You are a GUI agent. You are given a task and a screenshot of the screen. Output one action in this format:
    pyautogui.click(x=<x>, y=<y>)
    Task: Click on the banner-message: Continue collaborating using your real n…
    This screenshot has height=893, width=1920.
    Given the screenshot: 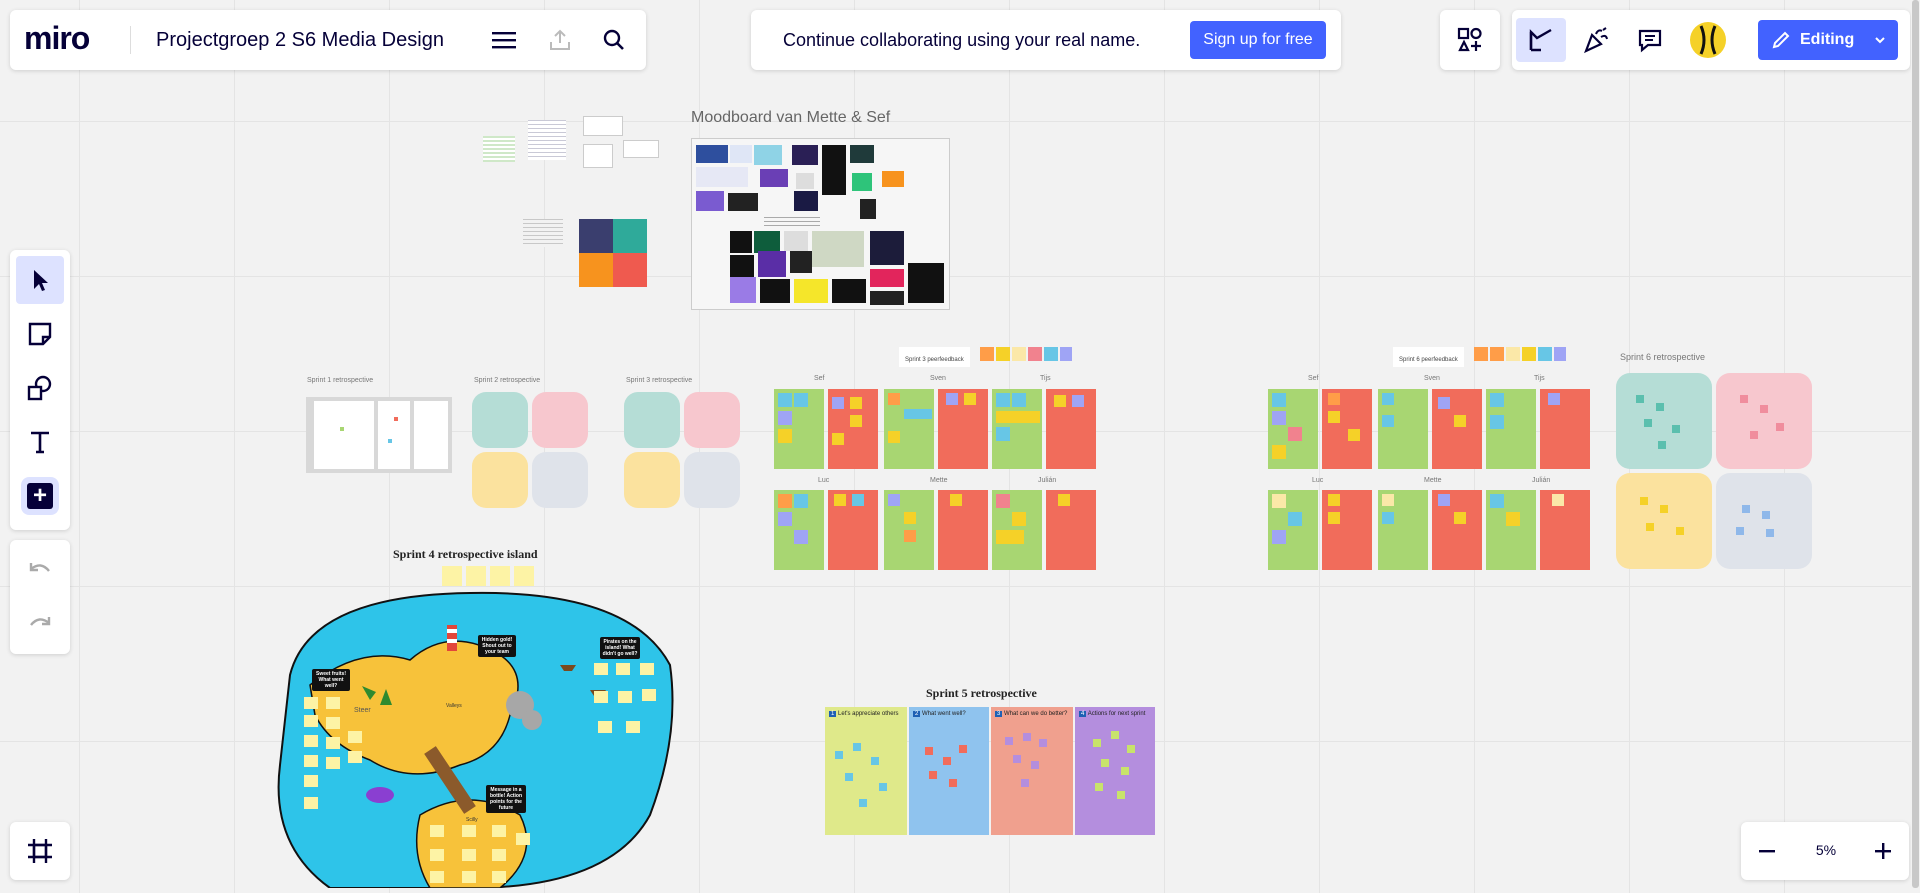 What is the action you would take?
    pyautogui.click(x=962, y=40)
    